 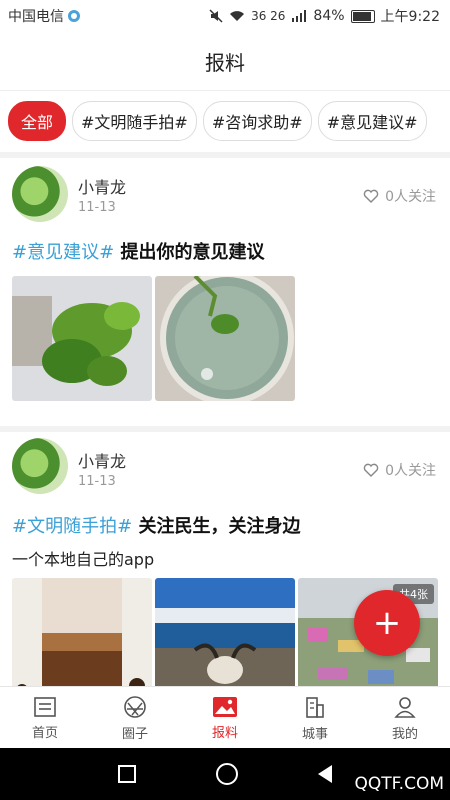 I want to click on tab-label: 我的, so click(x=404, y=734).